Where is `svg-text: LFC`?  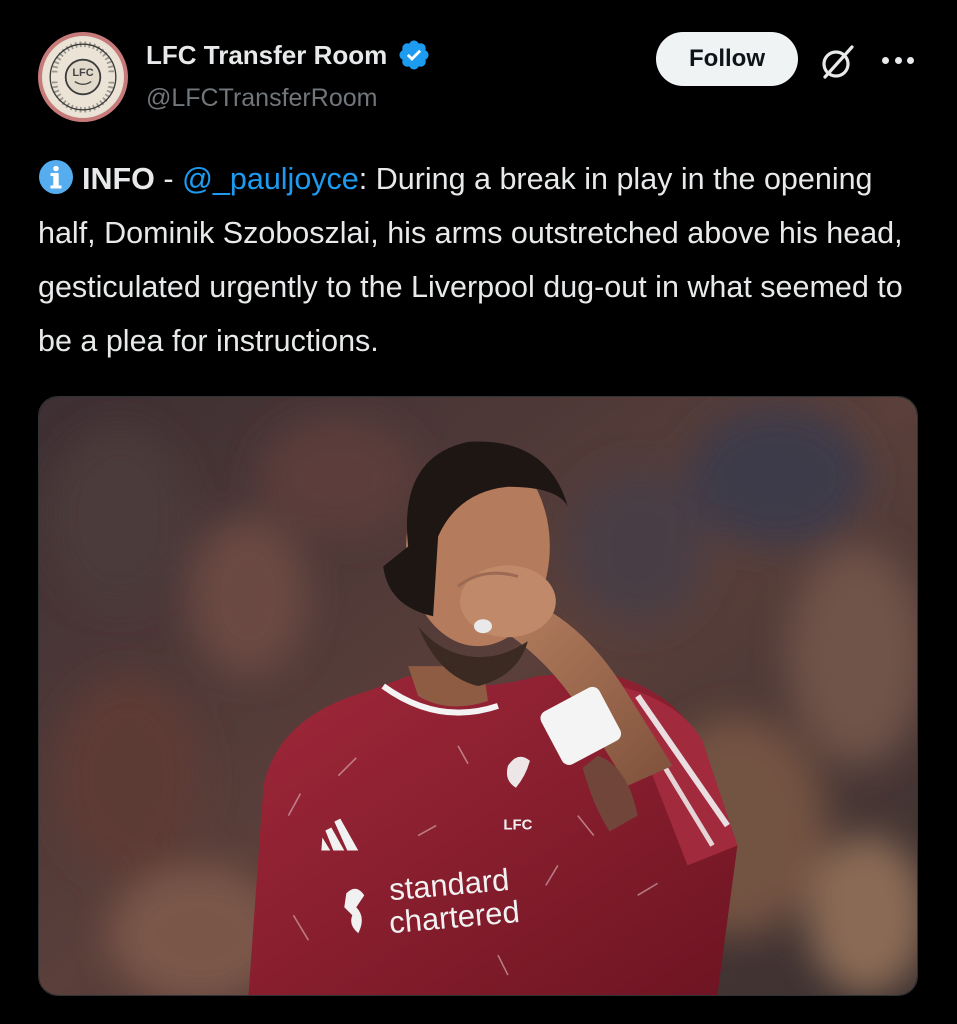 svg-text: LFC is located at coordinates (82, 73).